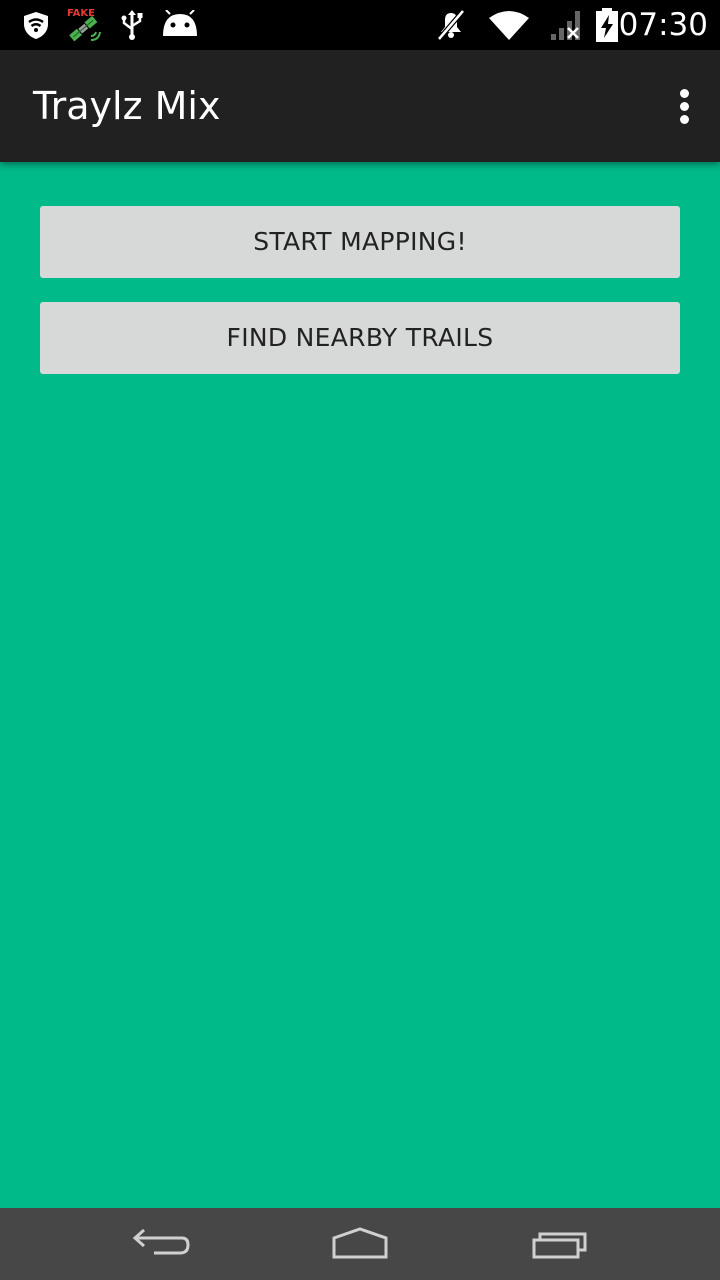 This screenshot has height=1280, width=720. I want to click on navigation-bar, so click(360, 1244).